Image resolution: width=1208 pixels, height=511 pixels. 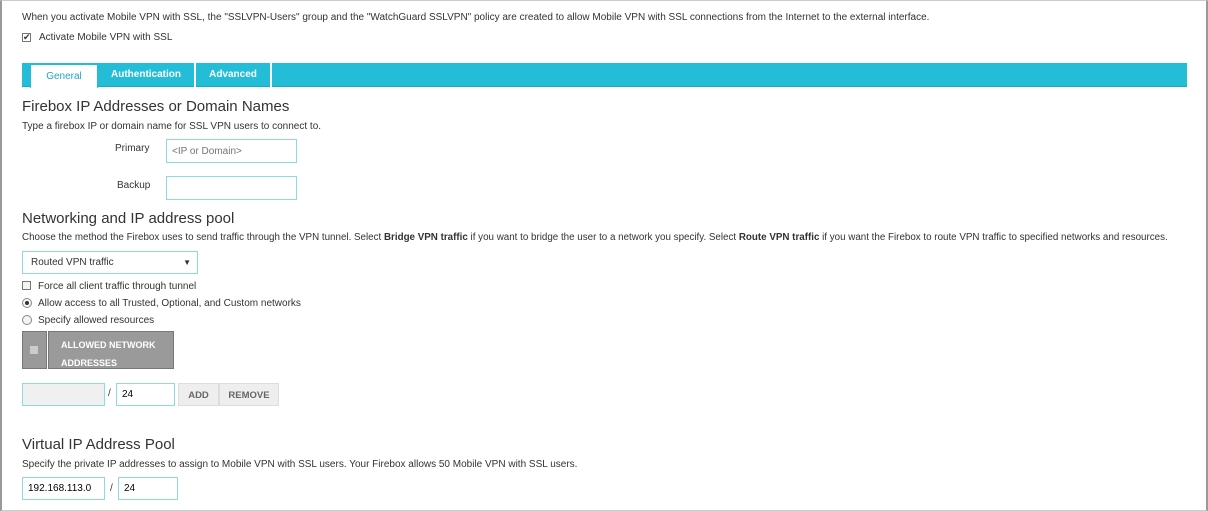 What do you see at coordinates (64, 76) in the screenshot?
I see `tab-general: General` at bounding box center [64, 76].